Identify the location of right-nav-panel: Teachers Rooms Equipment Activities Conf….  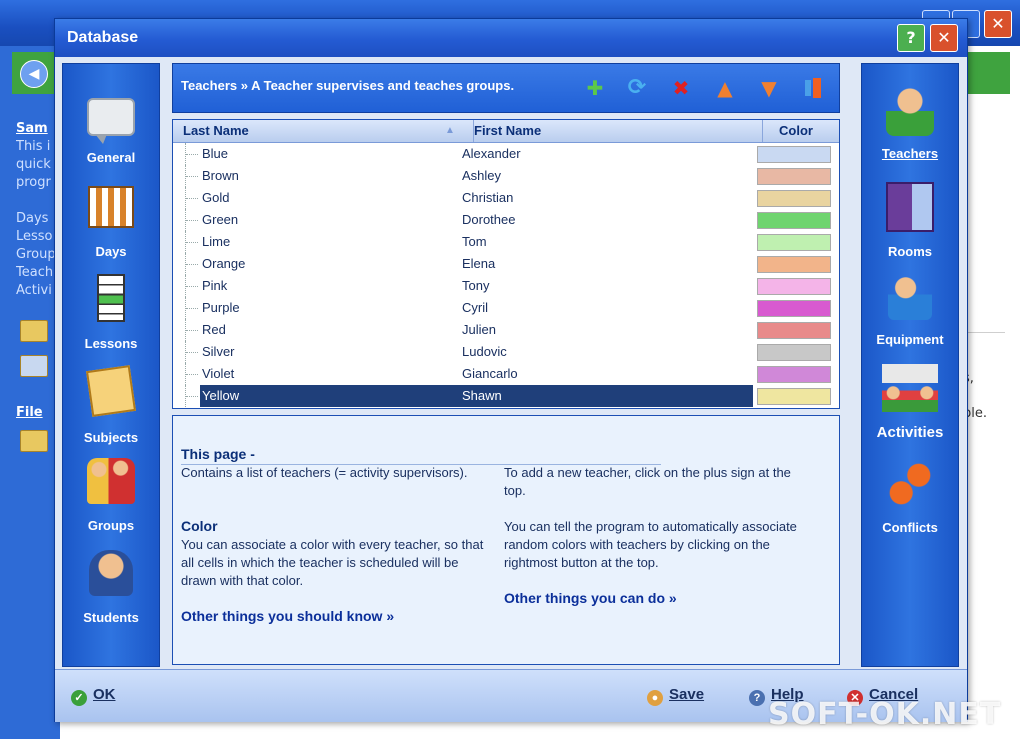
(910, 365).